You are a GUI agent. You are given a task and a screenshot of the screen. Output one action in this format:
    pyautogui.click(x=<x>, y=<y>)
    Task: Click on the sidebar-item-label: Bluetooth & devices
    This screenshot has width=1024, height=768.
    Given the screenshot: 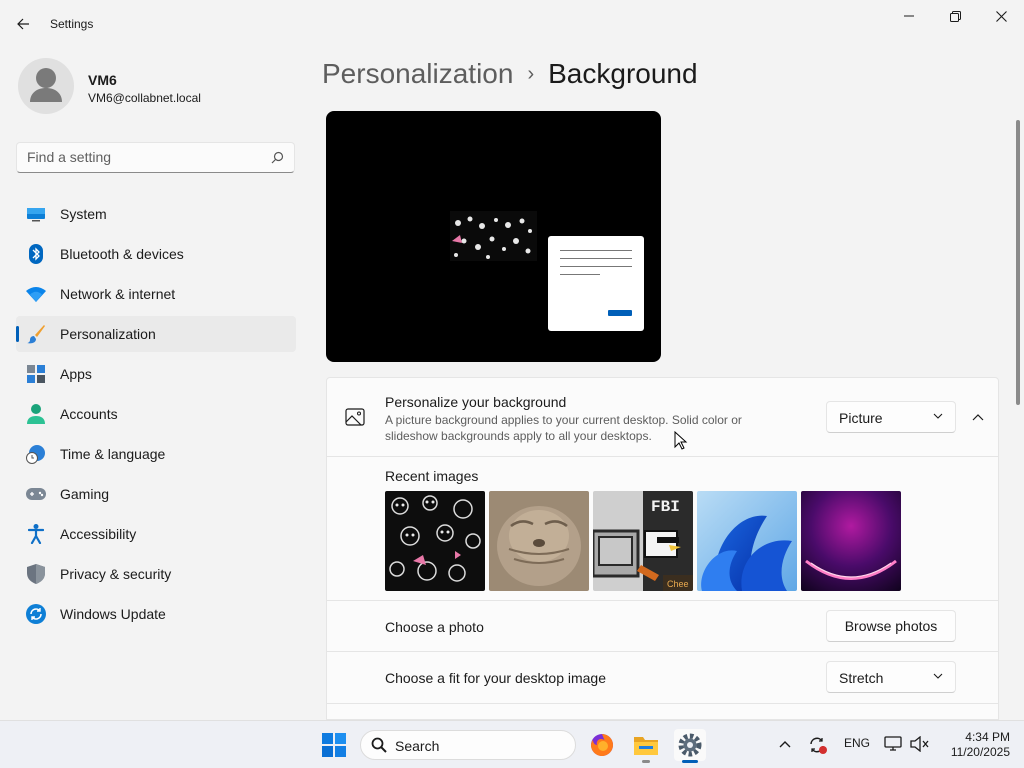 What is the action you would take?
    pyautogui.click(x=122, y=254)
    